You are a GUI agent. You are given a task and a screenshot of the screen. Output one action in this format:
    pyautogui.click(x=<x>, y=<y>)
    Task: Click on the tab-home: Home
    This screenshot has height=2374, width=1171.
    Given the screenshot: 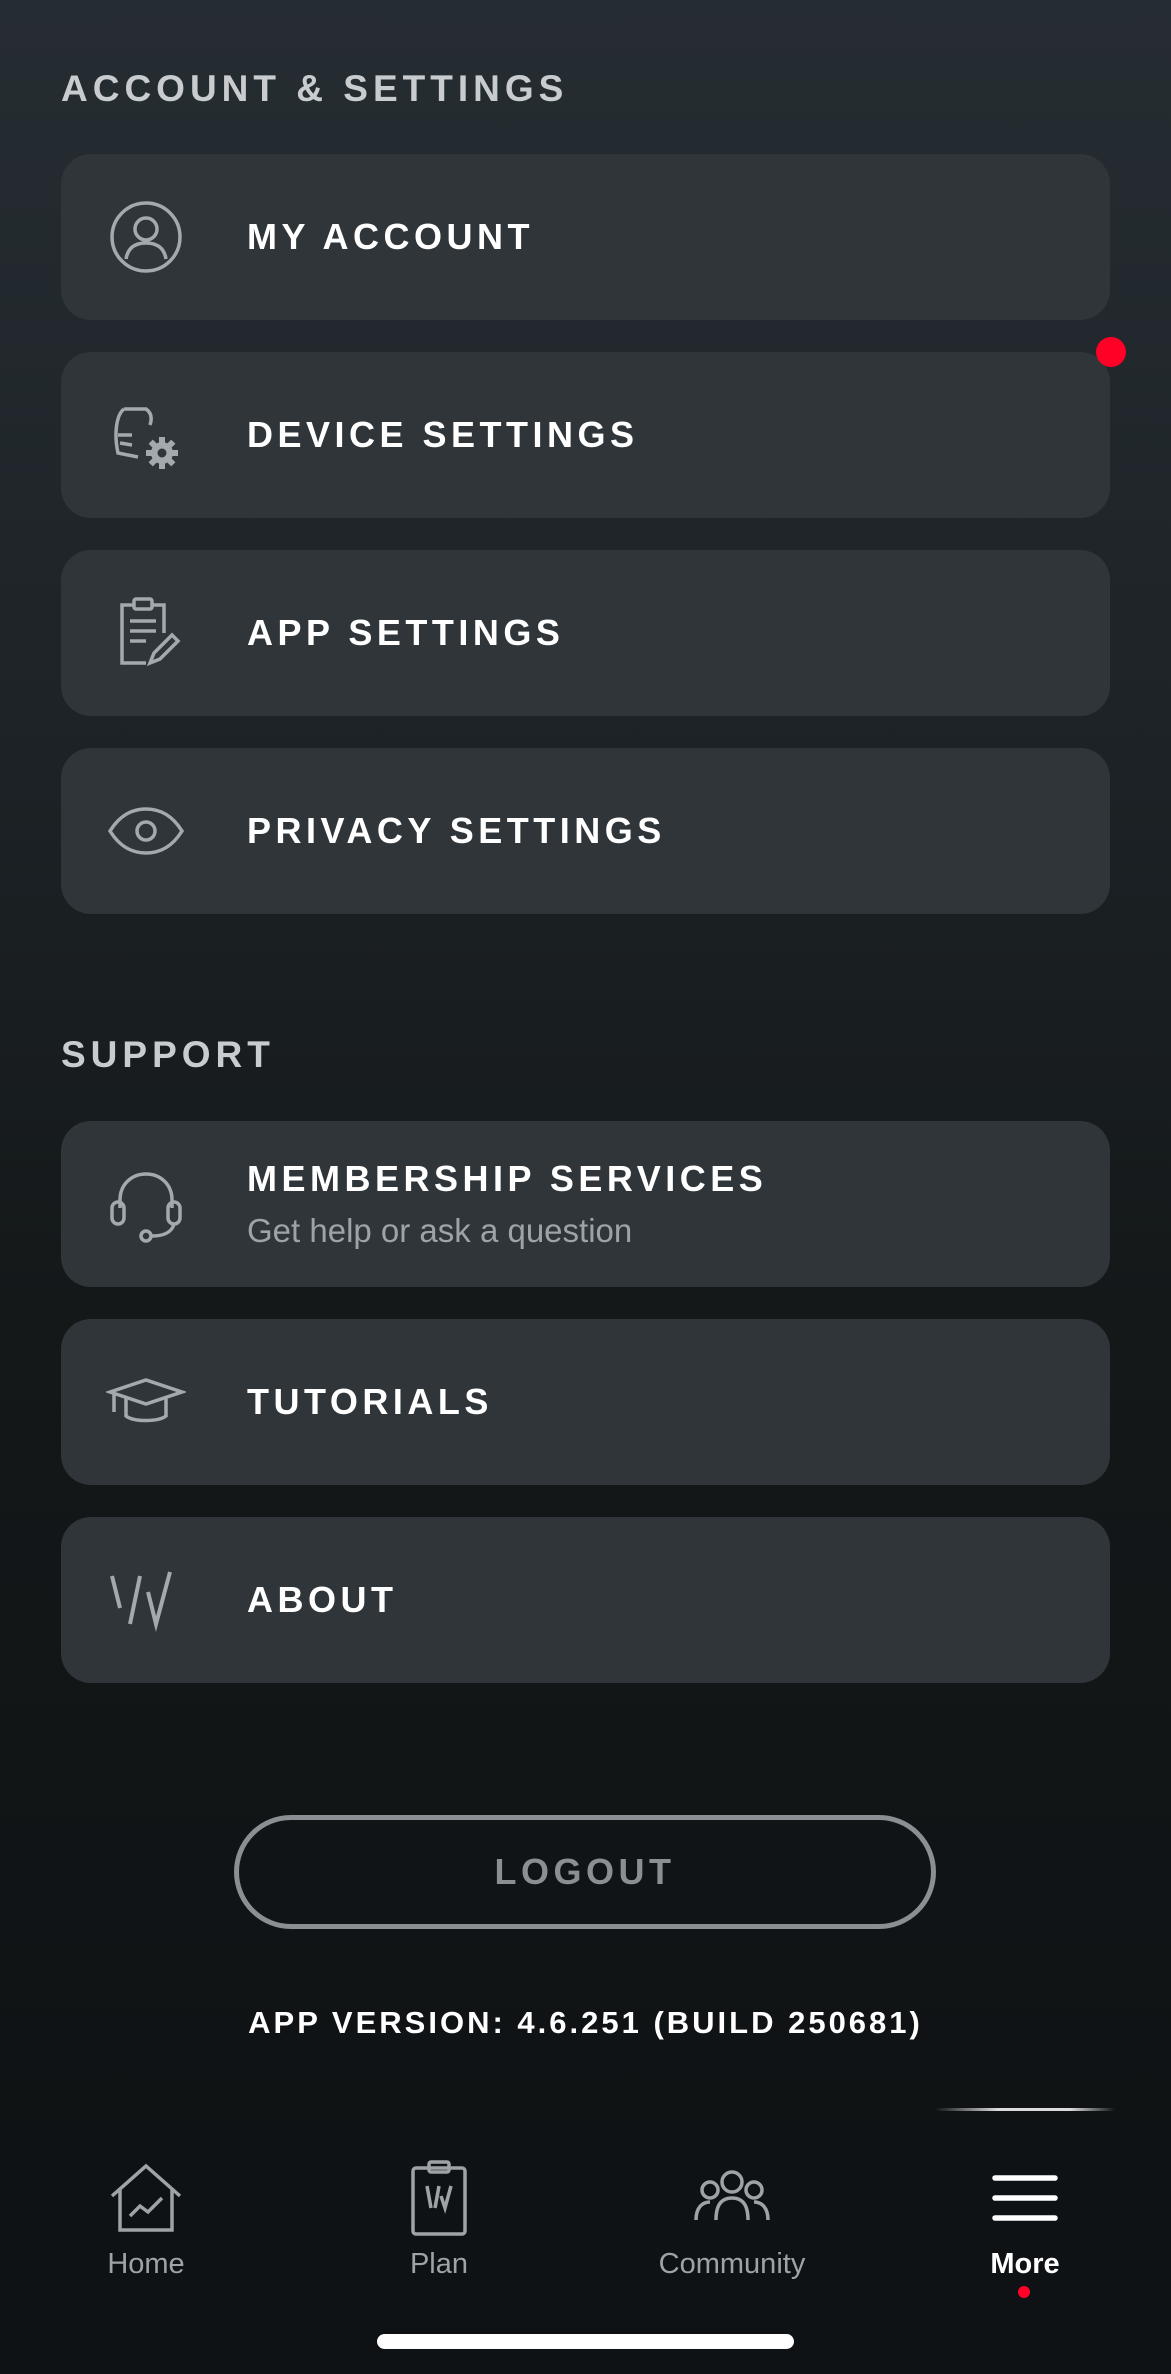 What is the action you would take?
    pyautogui.click(x=146, y=2219)
    